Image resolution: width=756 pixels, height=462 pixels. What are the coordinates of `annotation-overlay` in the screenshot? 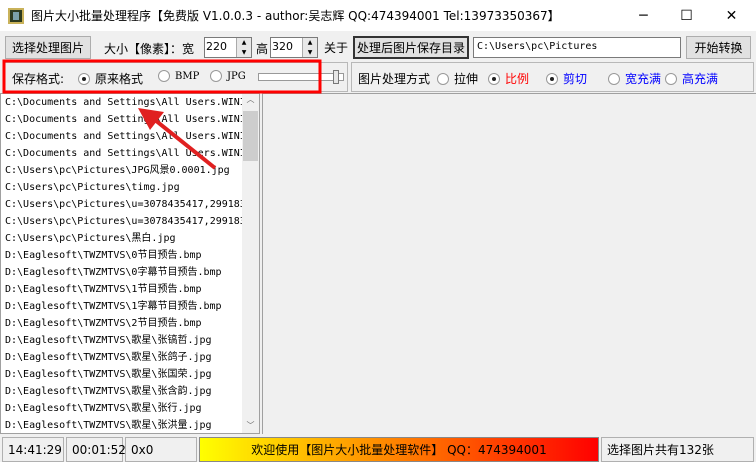 It's located at (162, 114).